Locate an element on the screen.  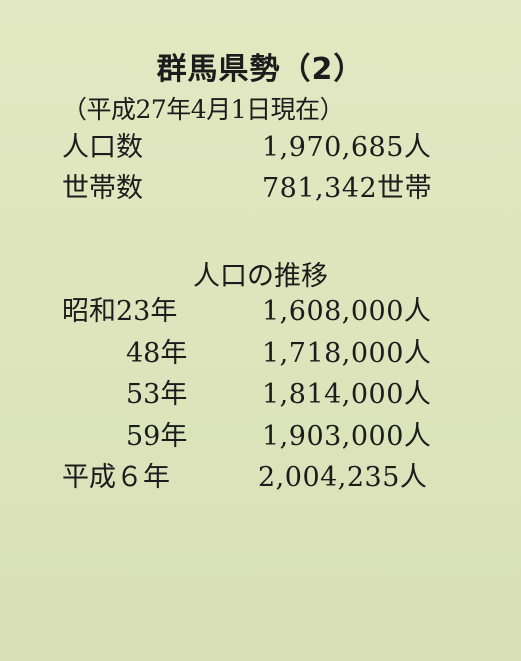
trend-value: 1,608,000人 is located at coordinates (347, 311).